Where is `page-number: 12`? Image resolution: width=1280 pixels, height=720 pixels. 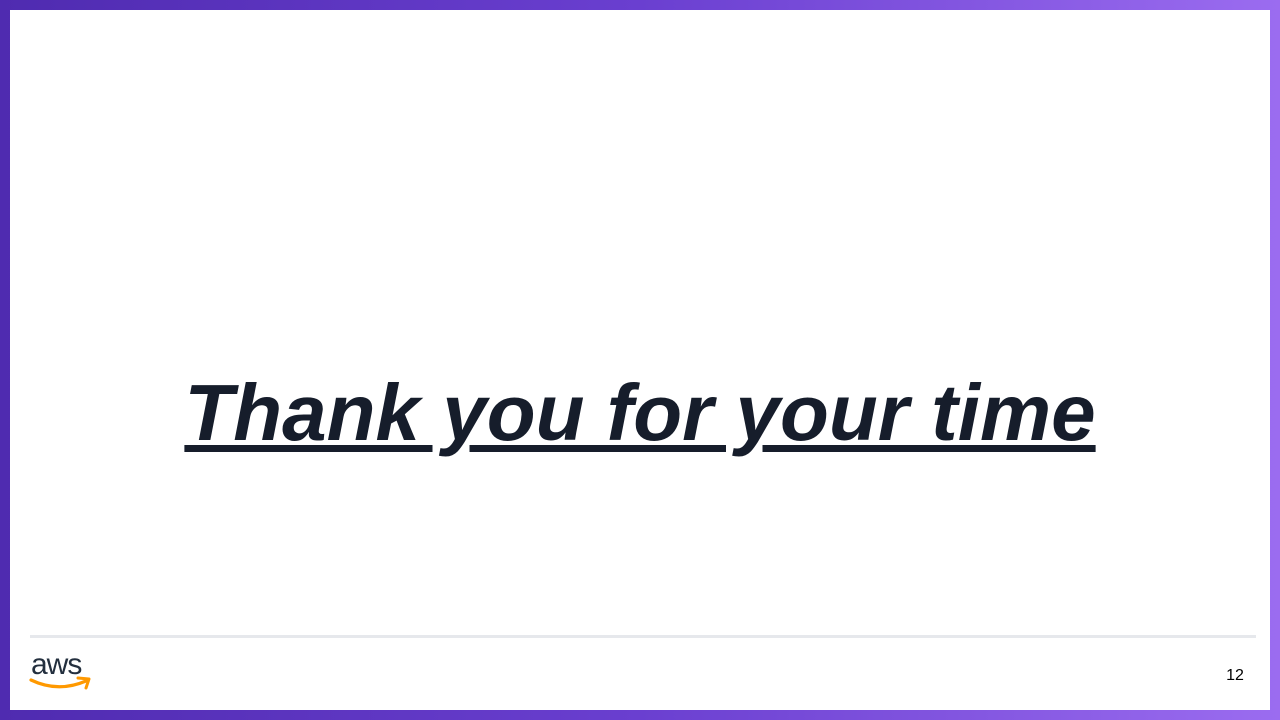
page-number: 12 is located at coordinates (1235, 675).